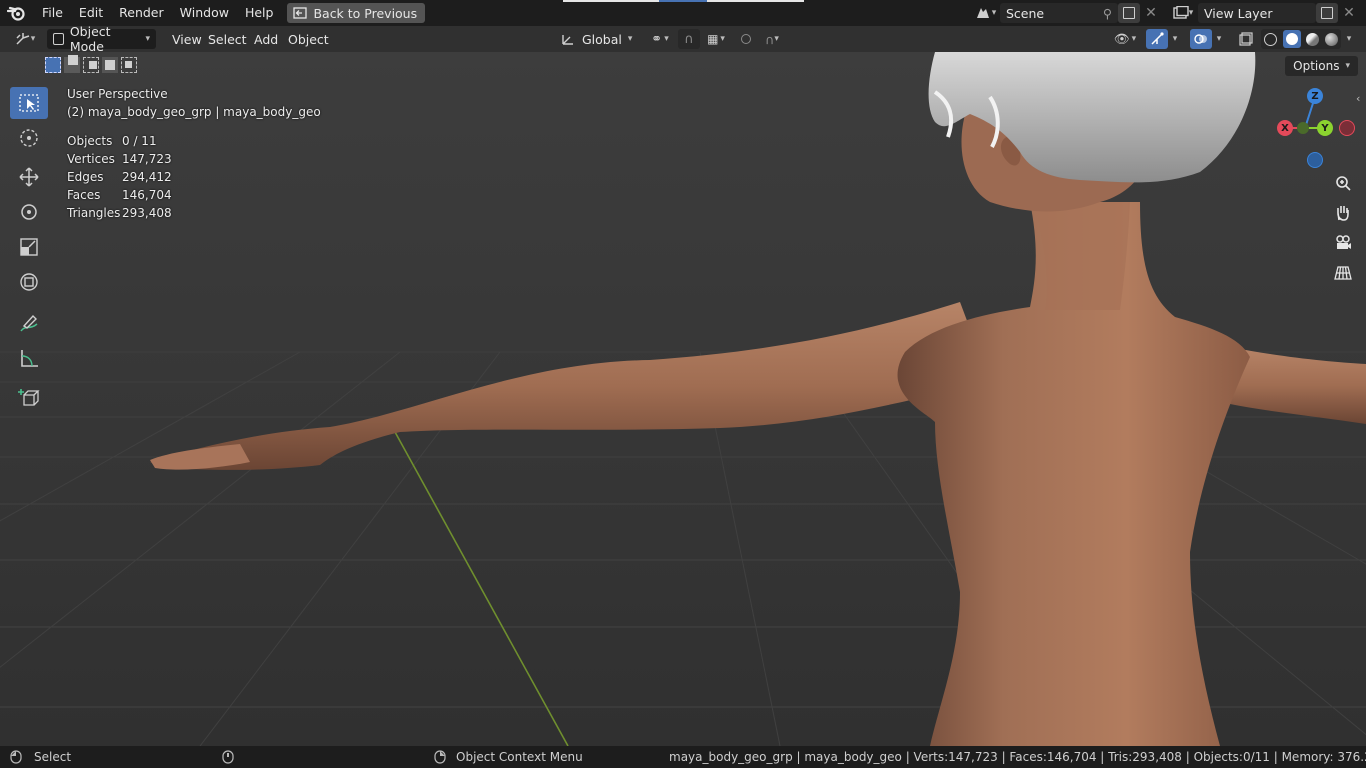 The image size is (1366, 768). I want to click on solid-shading-icon, so click(1291, 39).